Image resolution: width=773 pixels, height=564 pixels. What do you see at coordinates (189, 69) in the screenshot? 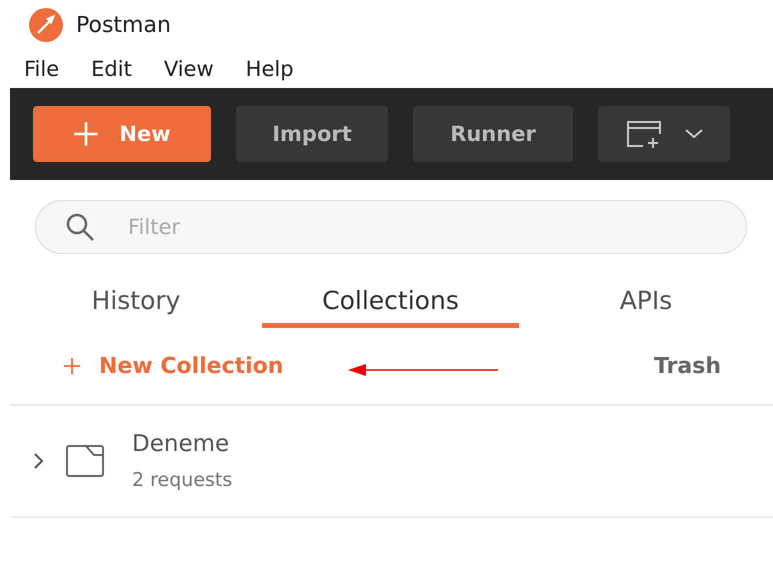
I see `menu-item: View` at bounding box center [189, 69].